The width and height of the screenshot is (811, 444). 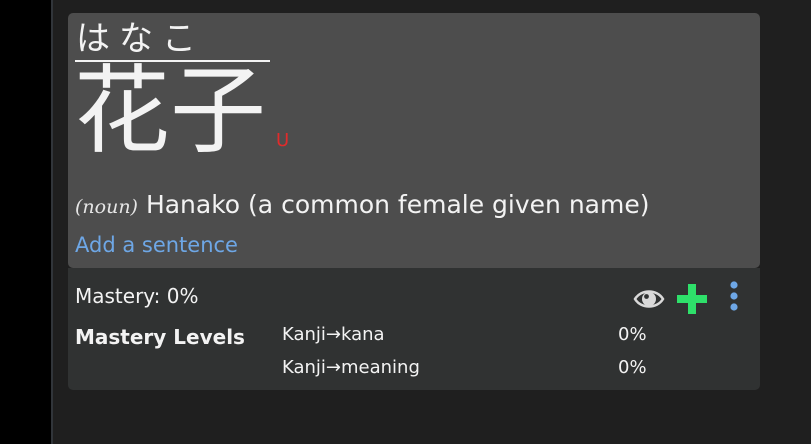 What do you see at coordinates (52, 222) in the screenshot?
I see `left-rail-border` at bounding box center [52, 222].